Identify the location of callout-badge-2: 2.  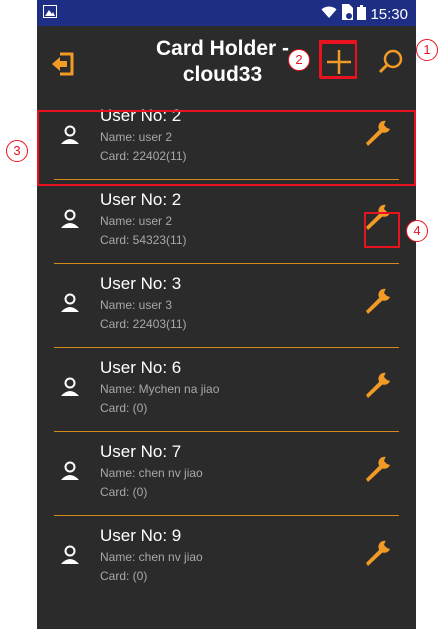
(299, 60).